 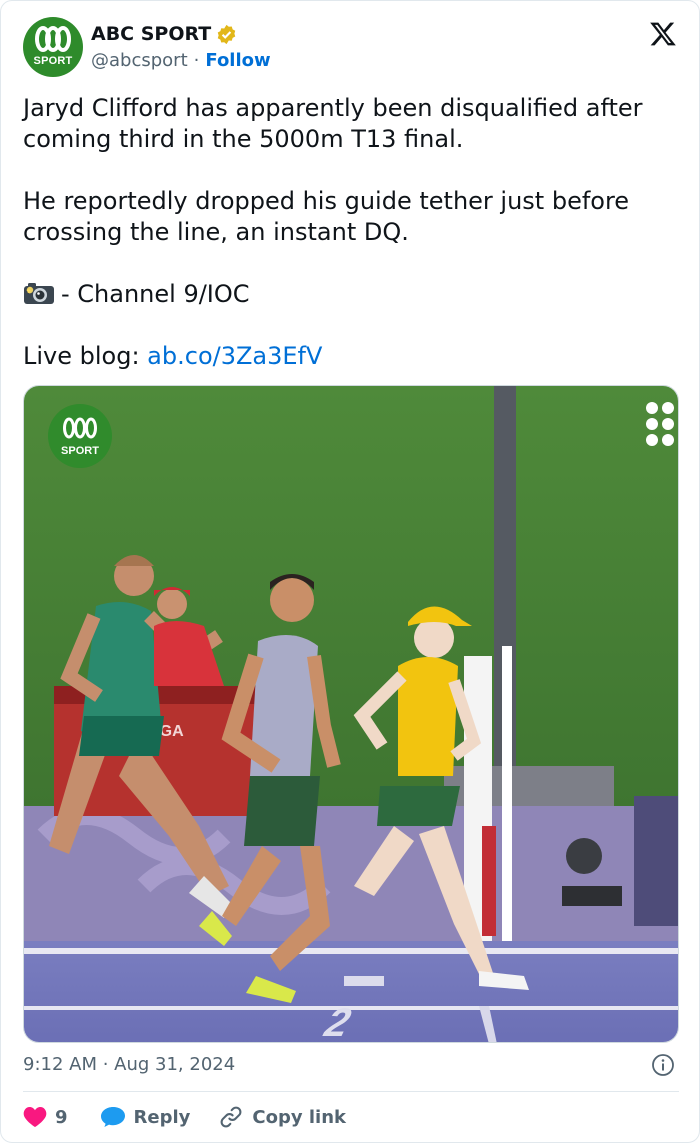 I want to click on live-blog-label: Live blog:, so click(x=85, y=356).